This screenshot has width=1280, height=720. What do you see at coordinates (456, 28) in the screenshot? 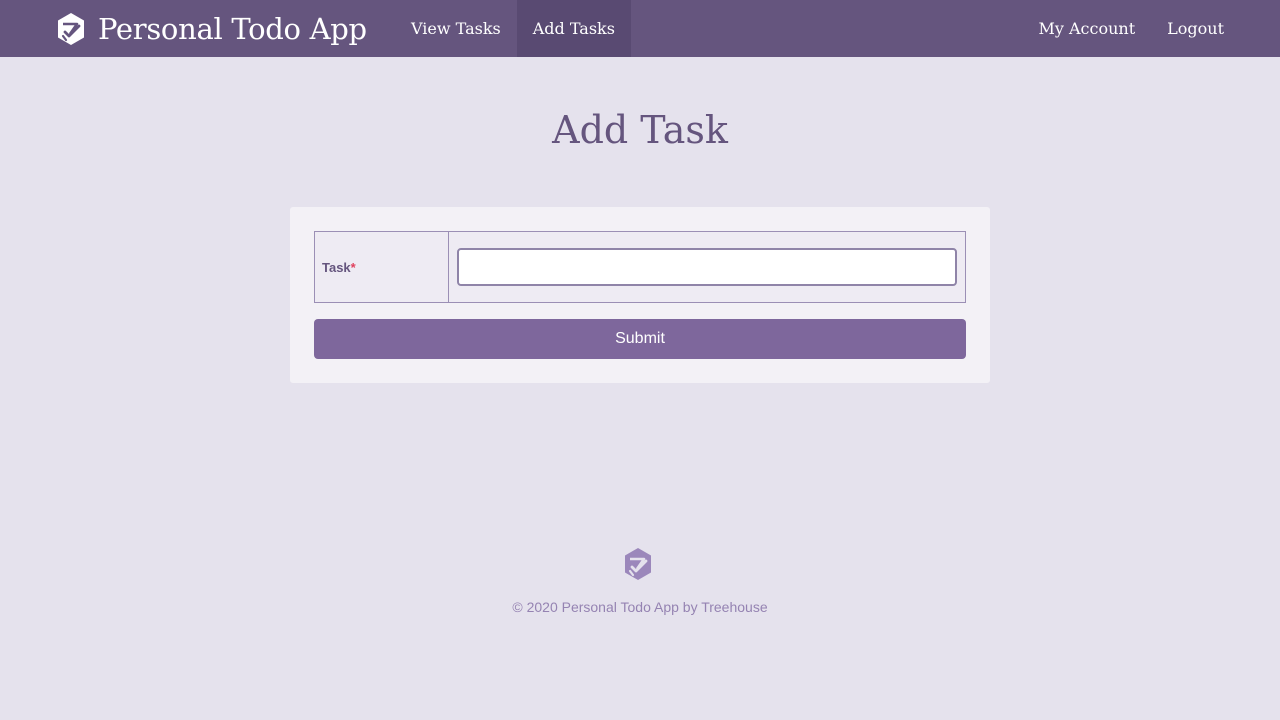
I see `nav-view-tasks: View Tasks` at bounding box center [456, 28].